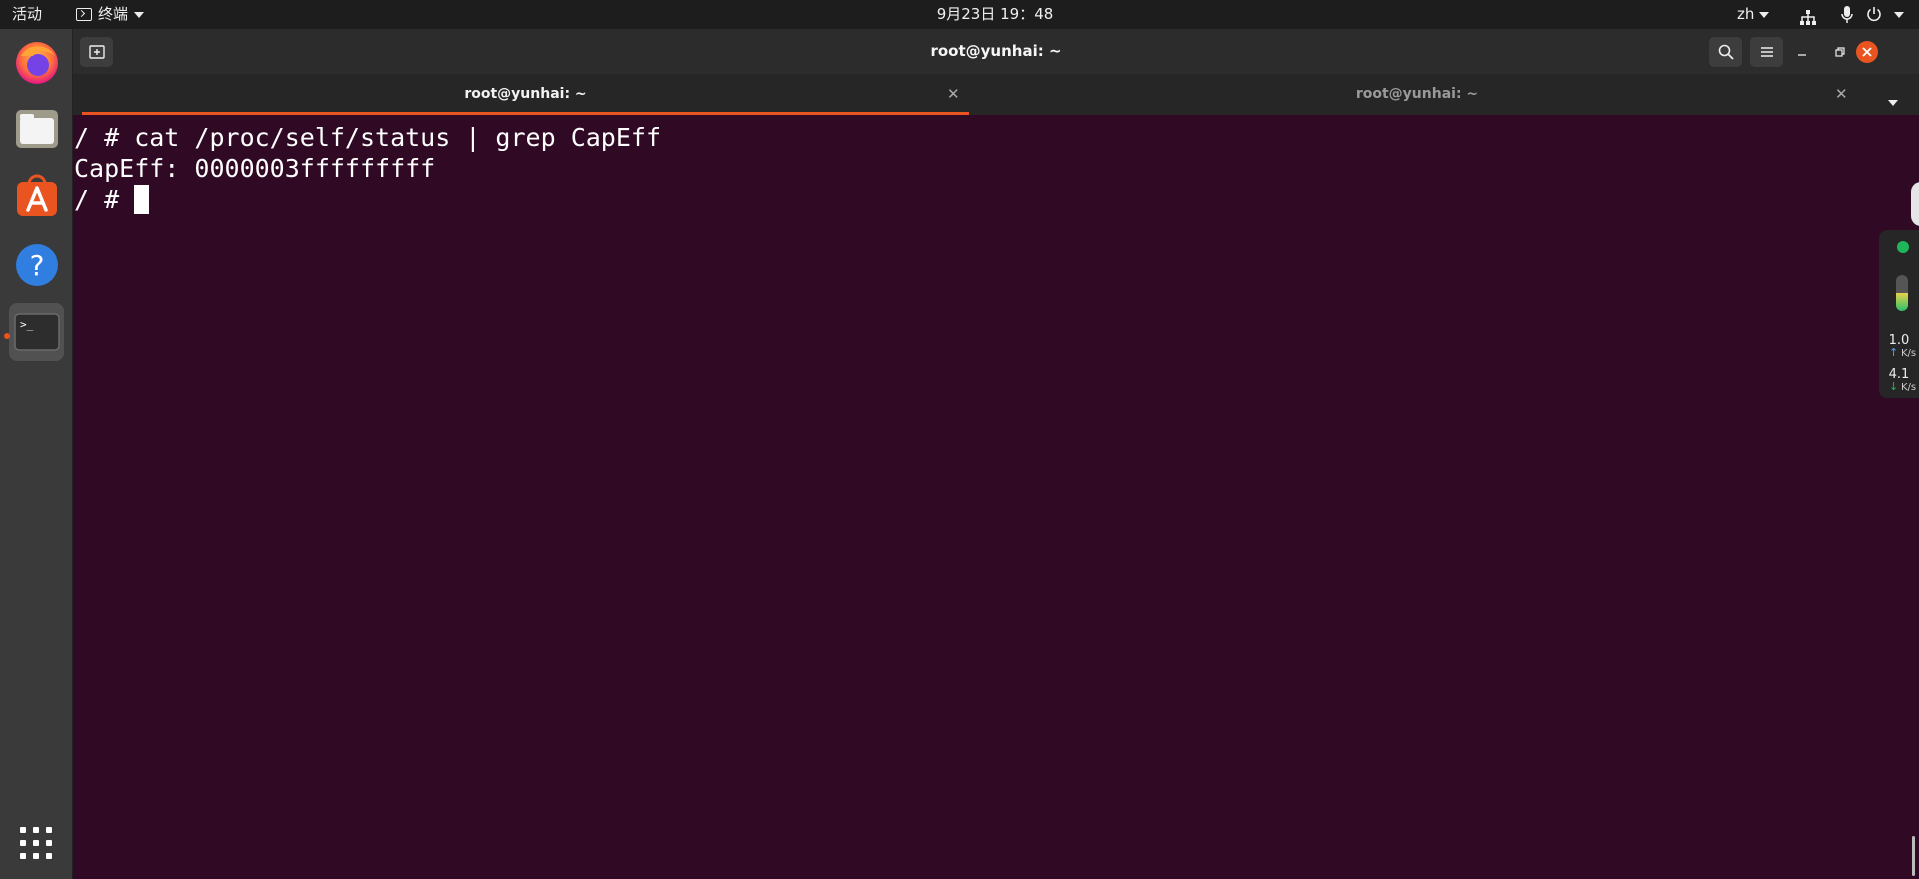  What do you see at coordinates (1899, 314) in the screenshot?
I see `system-monitor-widget: 1.0 ↑ K/s 4.1 ↓ K/s` at bounding box center [1899, 314].